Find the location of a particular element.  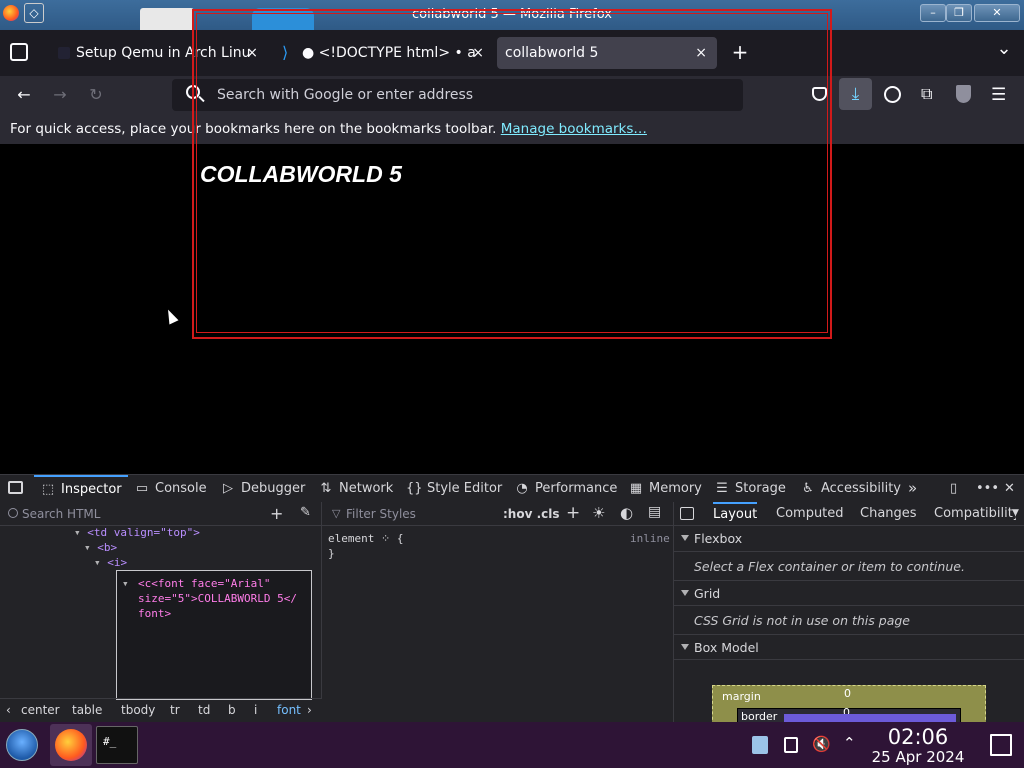

section-title: Grid is located at coordinates (707, 593).